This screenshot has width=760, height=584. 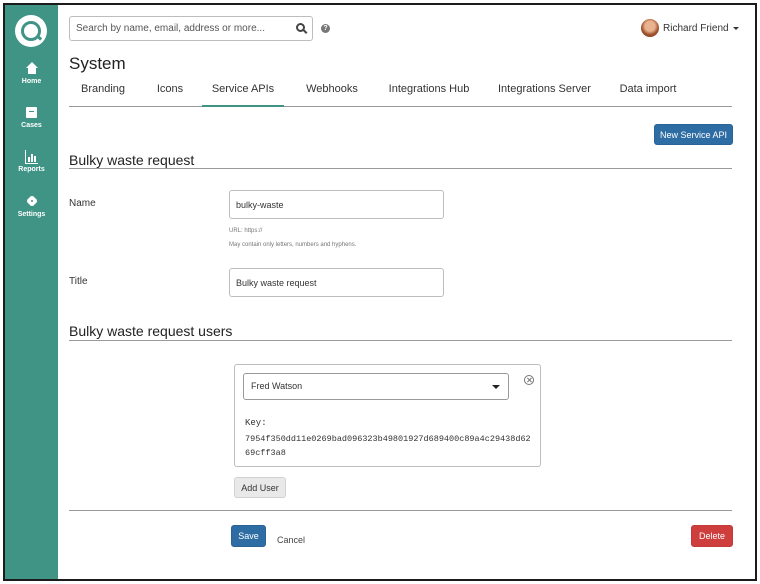 I want to click on avatar, so click(x=650, y=28).